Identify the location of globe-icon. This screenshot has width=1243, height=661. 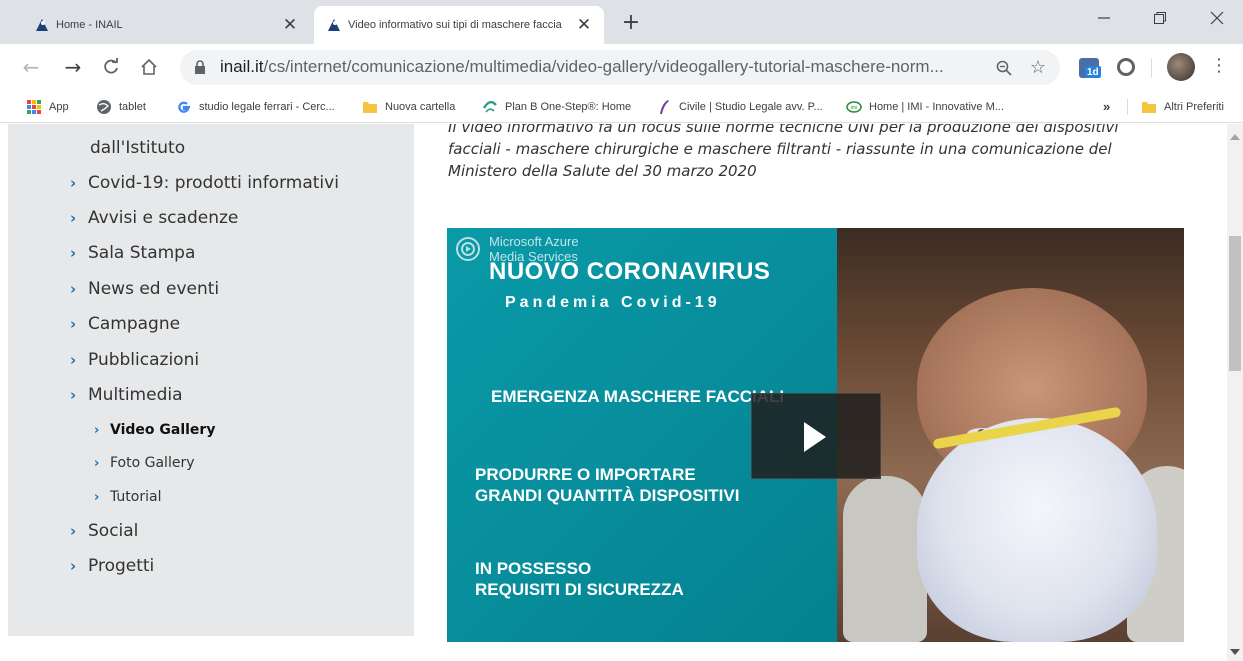
(104, 107).